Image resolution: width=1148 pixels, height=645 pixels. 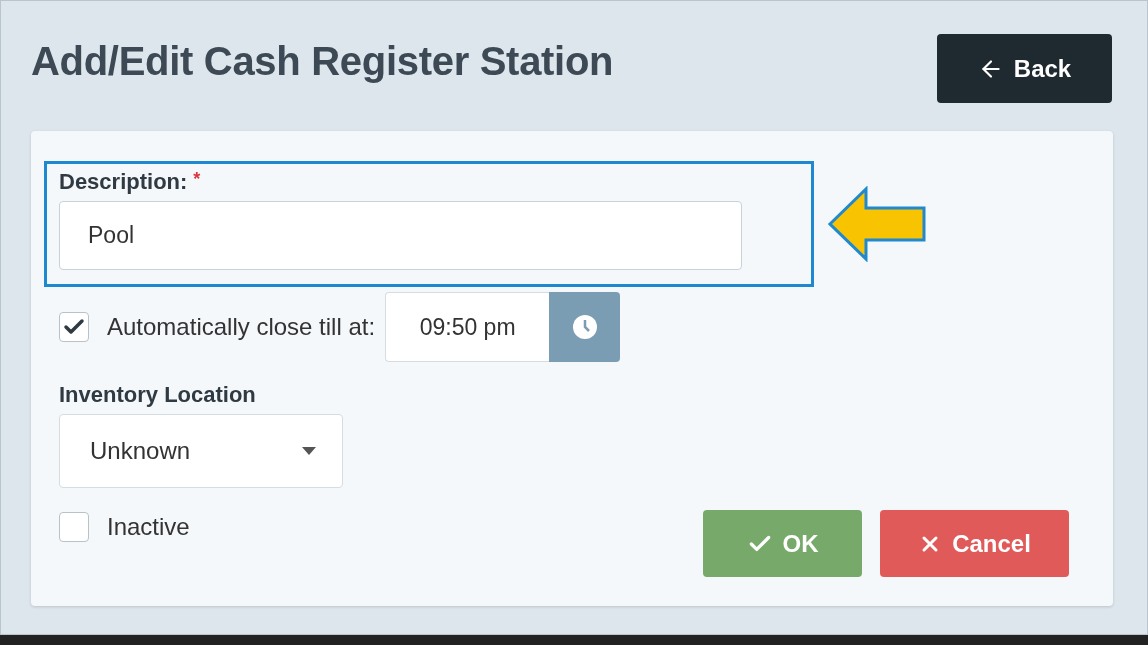 I want to click on cancel-button: Cancel, so click(x=974, y=543).